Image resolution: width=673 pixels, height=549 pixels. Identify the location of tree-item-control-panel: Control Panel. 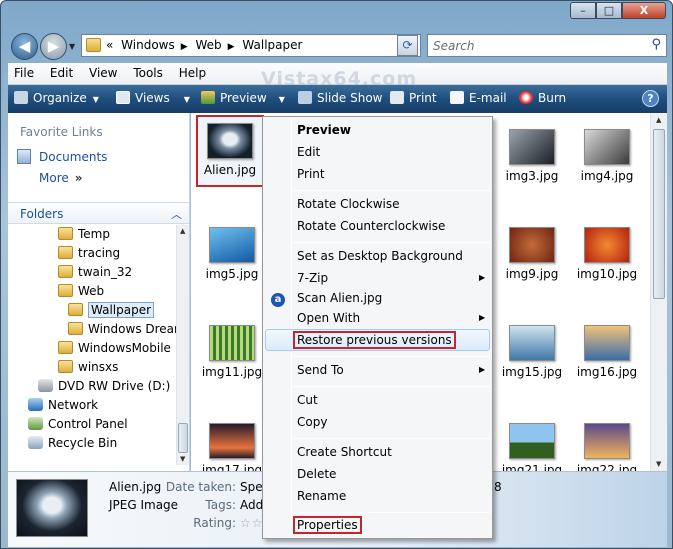
(78, 426).